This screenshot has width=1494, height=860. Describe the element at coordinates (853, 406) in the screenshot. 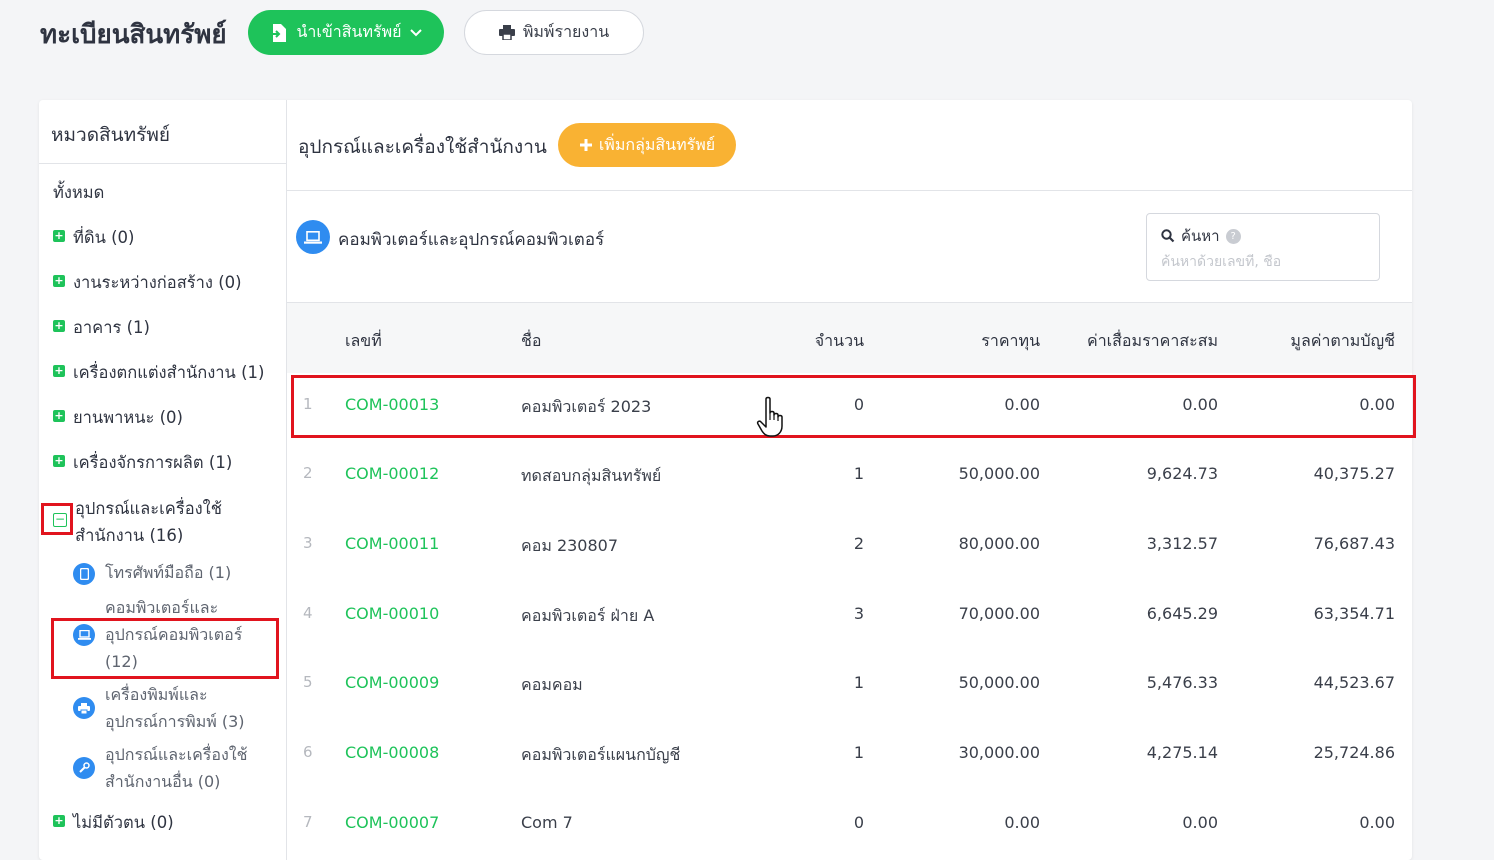

I see `highlight-box-first-row` at that location.